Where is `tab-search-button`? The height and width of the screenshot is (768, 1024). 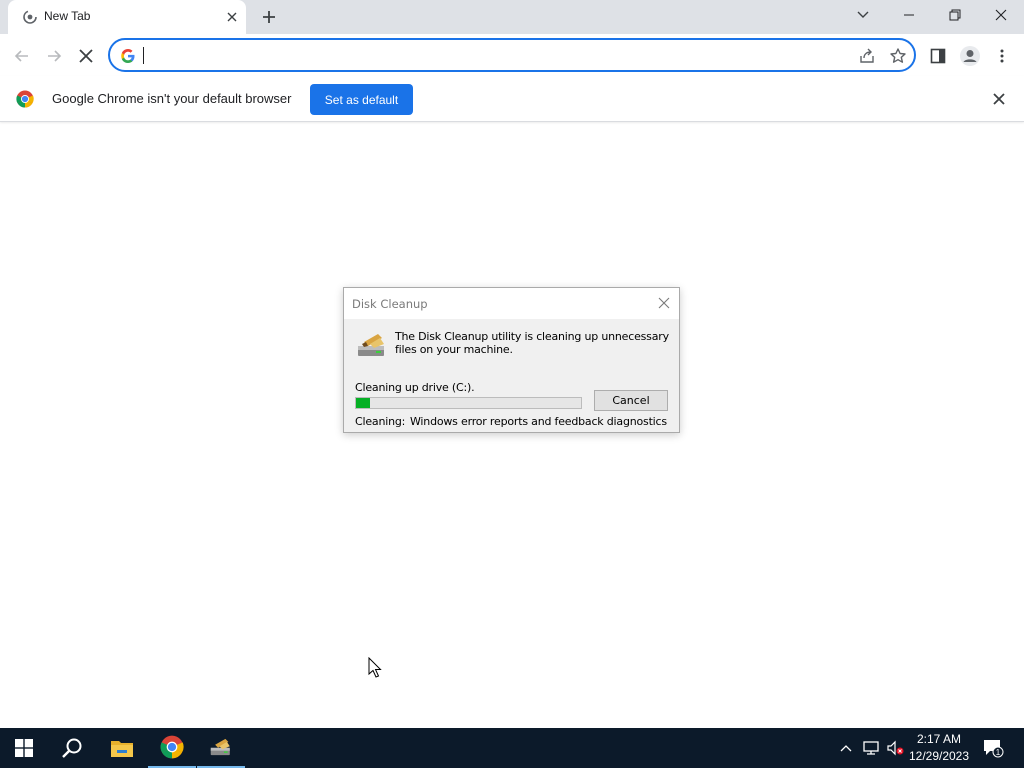
tab-search-button is located at coordinates (863, 15).